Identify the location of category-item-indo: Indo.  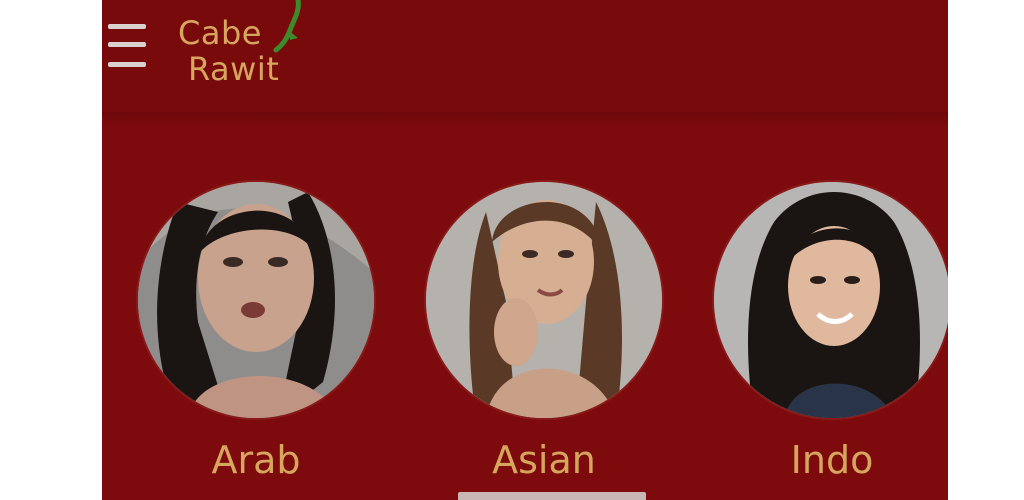
(830, 340).